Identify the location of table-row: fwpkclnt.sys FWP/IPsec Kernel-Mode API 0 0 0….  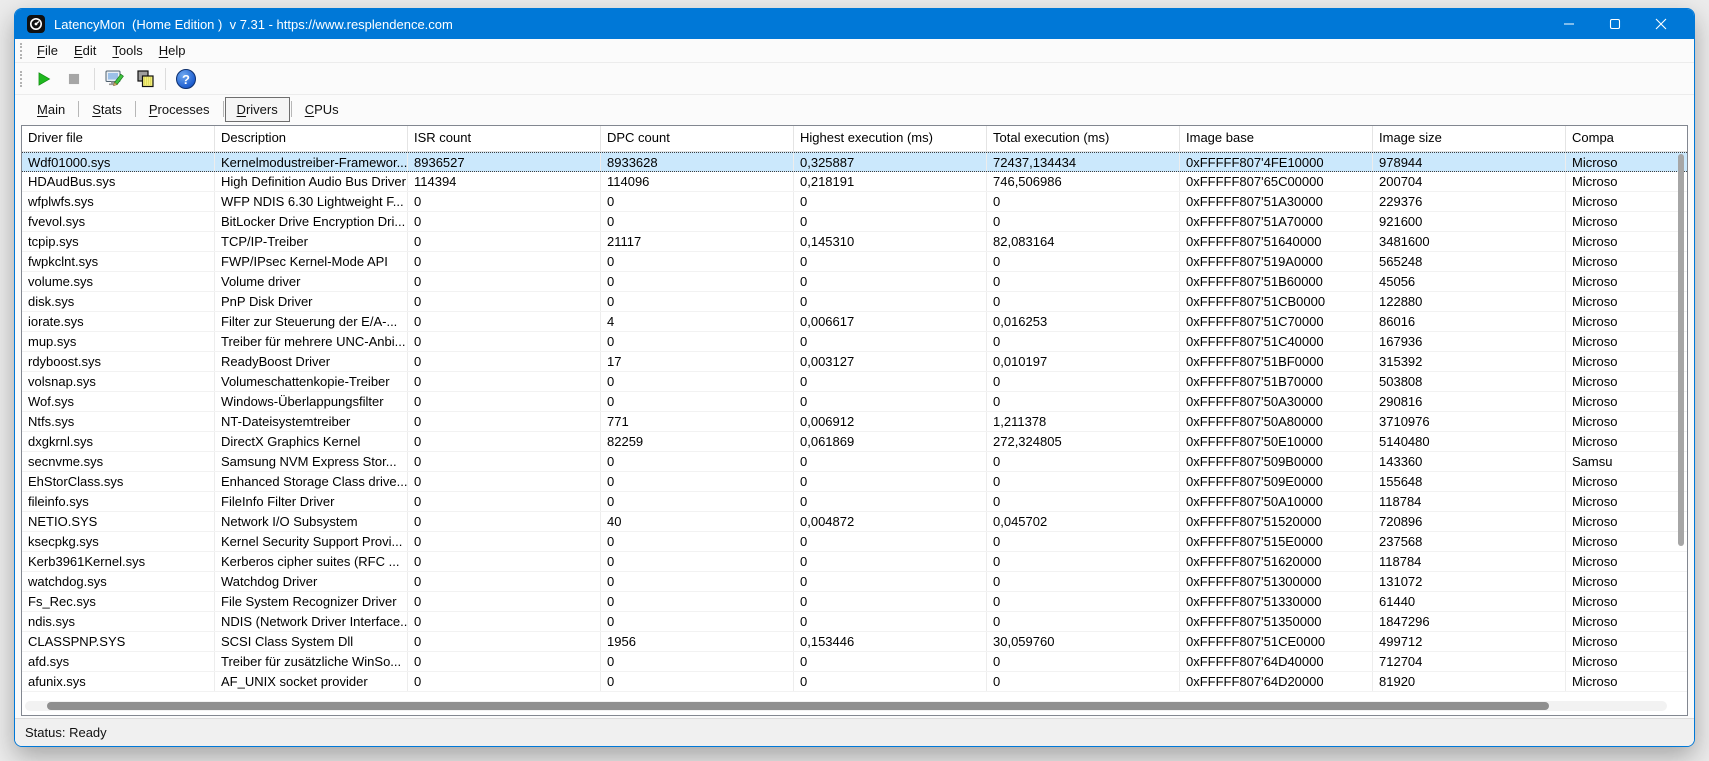
(854, 262).